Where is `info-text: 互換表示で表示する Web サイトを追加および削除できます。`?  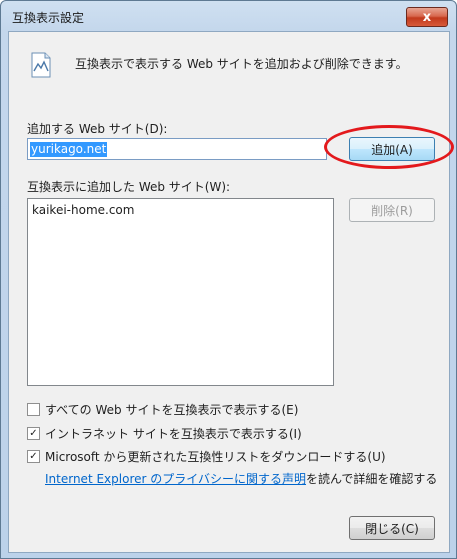 info-text: 互換表示で表示する Web サイトを追加および削除できます。 is located at coordinates (241, 64).